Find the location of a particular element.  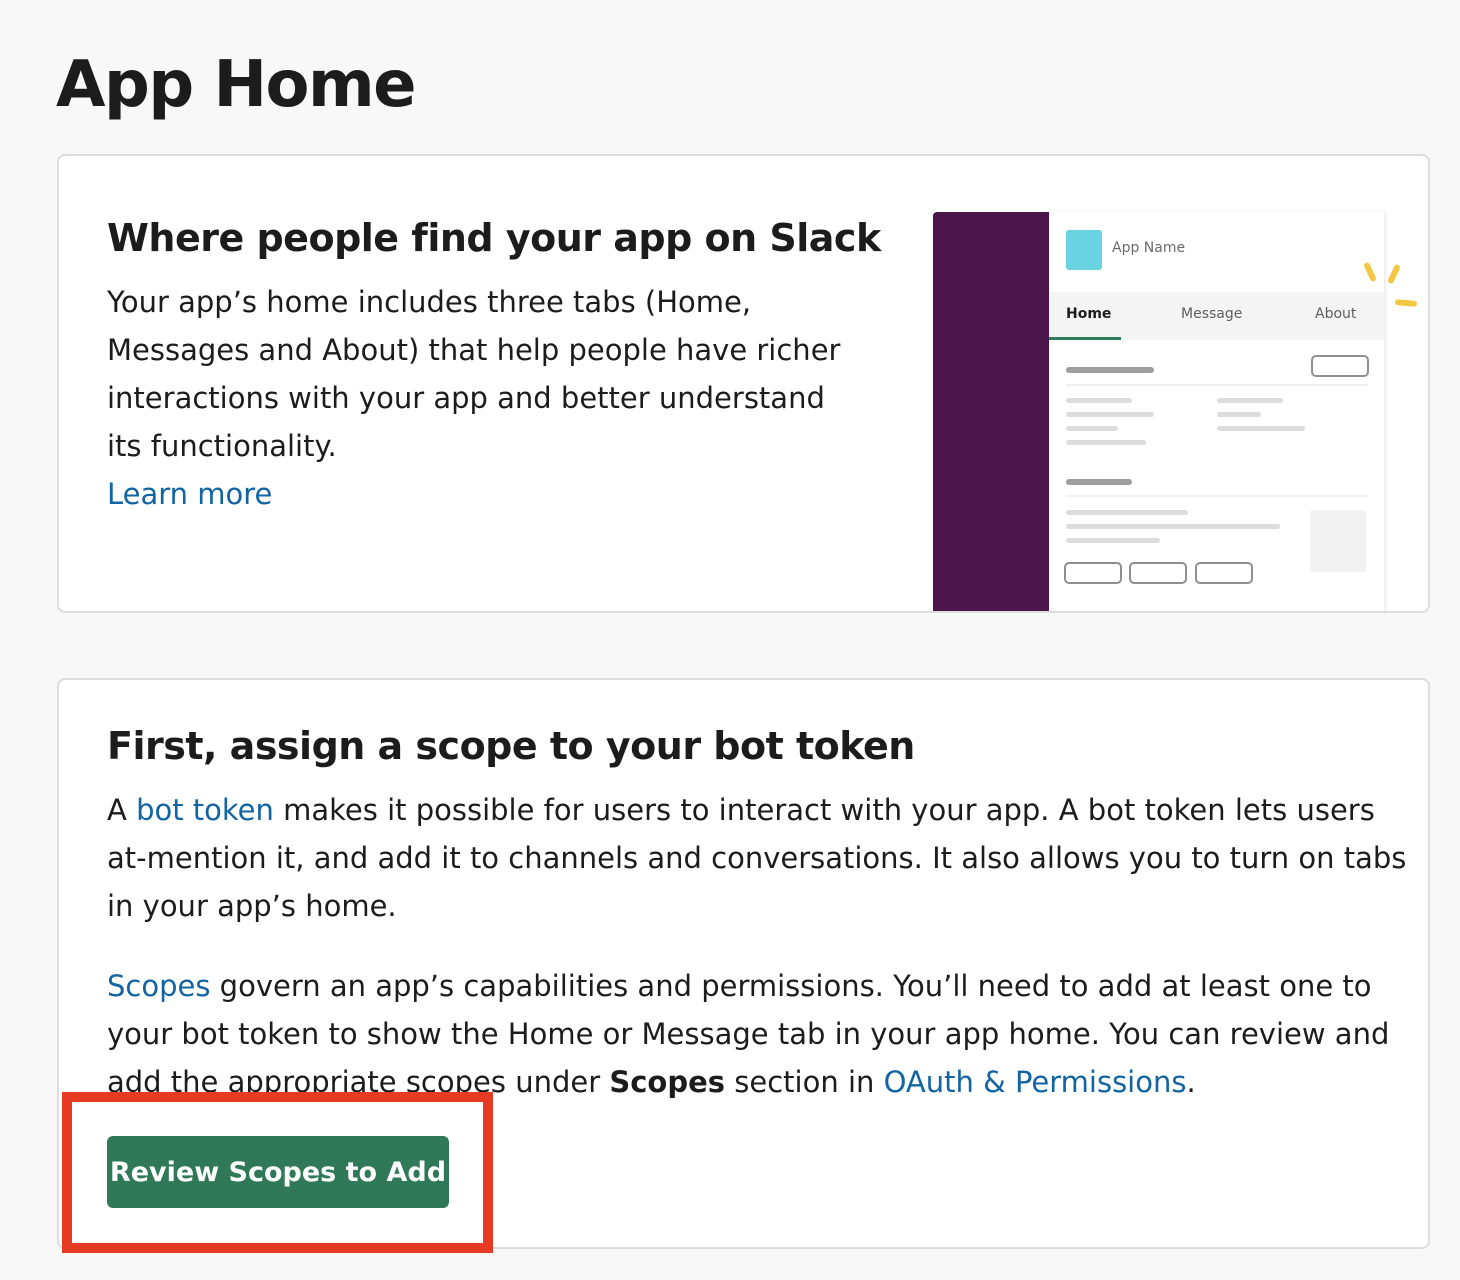

oauth-permissions-link: OAuth & Permissions is located at coordinates (1035, 1082).